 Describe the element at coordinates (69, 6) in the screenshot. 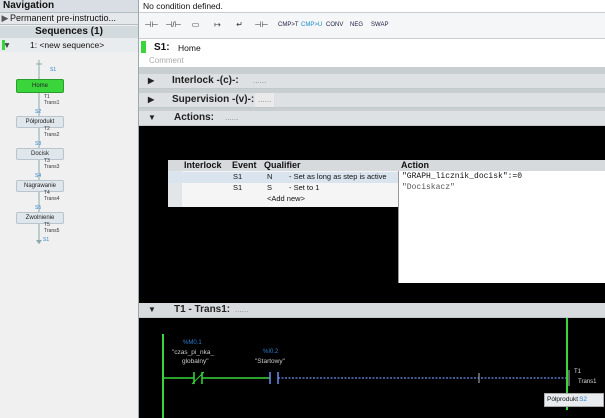

I see `navigation-title: Navigation` at that location.